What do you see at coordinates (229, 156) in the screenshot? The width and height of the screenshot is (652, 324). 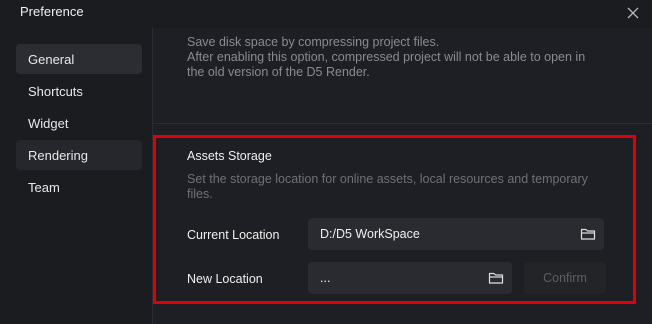 I see `assets-storage-title: Assets Storage` at bounding box center [229, 156].